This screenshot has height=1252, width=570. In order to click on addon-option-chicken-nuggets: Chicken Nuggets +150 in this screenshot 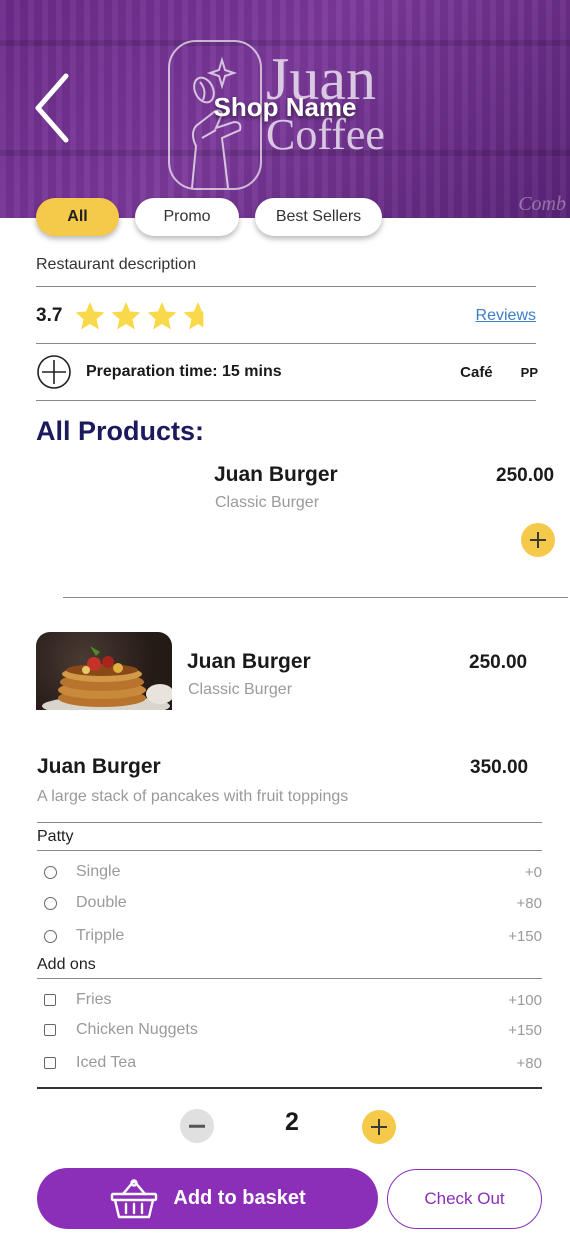, I will do `click(289, 1030)`.